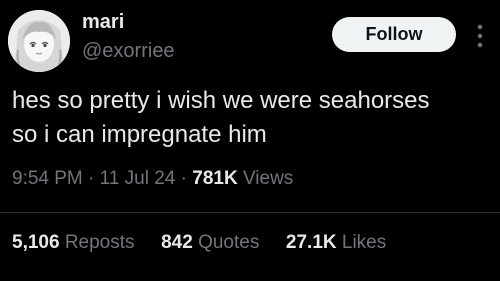 The width and height of the screenshot is (500, 281). I want to click on tweet-stats: 5,106 Reposts 842 Quotes 27.1K Likes, so click(199, 243).